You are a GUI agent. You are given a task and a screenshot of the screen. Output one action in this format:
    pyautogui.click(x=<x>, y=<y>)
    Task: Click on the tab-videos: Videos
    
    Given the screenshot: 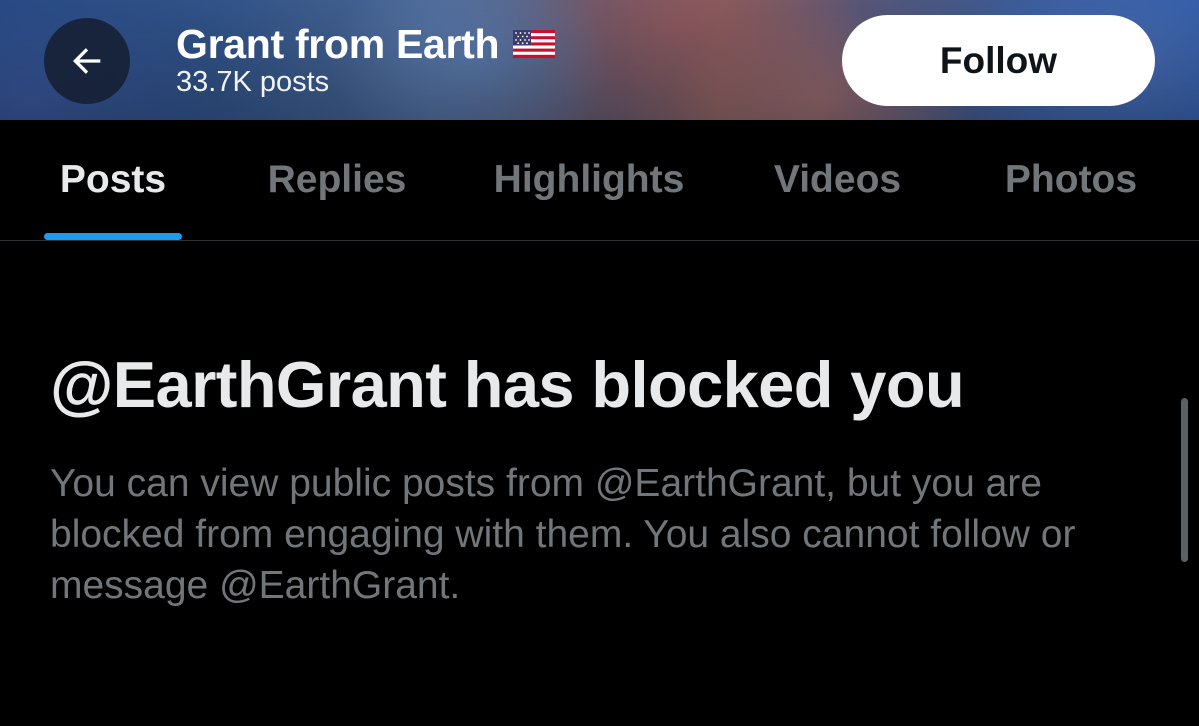 What is the action you would take?
    pyautogui.click(x=837, y=180)
    